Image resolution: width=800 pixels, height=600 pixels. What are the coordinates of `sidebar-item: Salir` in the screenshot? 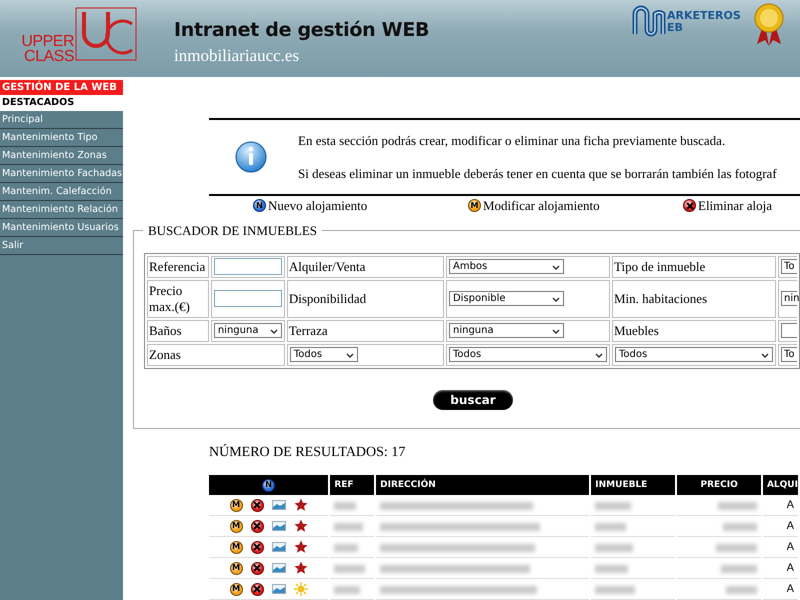 It's located at (61, 246).